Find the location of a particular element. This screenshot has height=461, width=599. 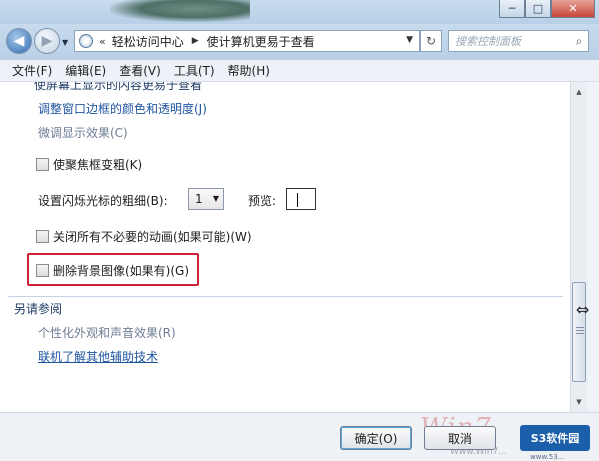

menu-help: 帮助(H) is located at coordinates (251, 70).